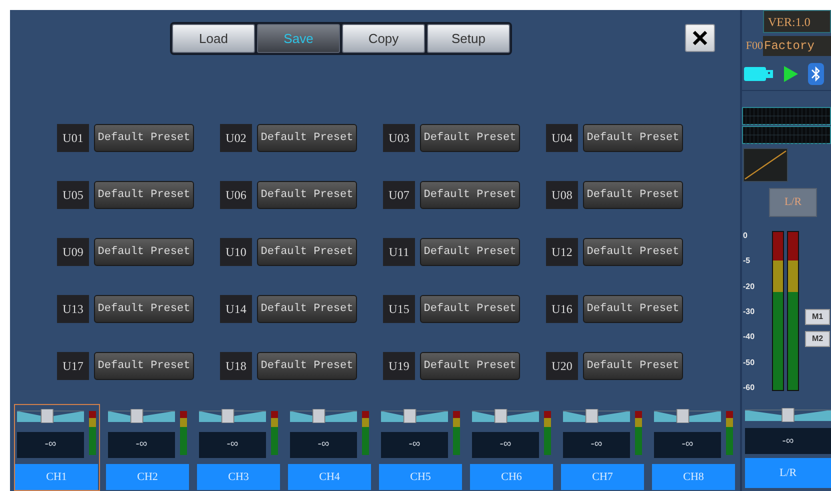 The image size is (831, 491). I want to click on slot-label: U11, so click(399, 252).